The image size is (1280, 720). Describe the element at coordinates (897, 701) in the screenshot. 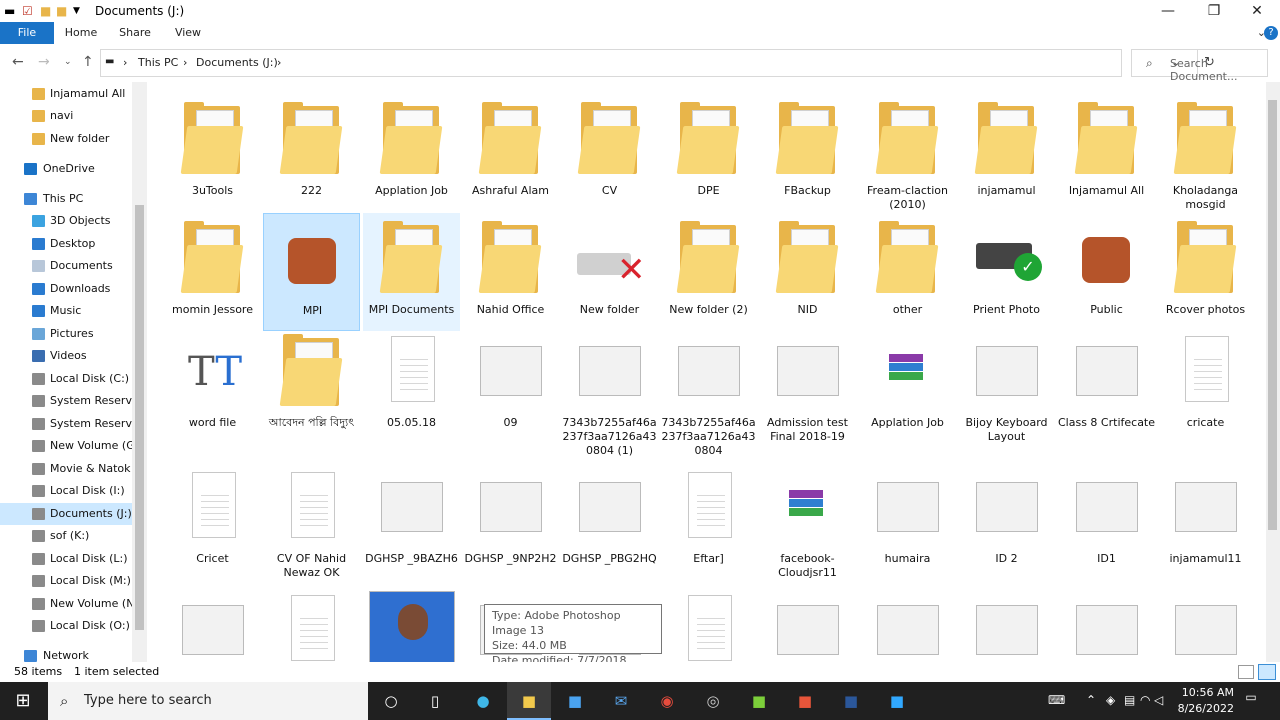

I see `photoshop-icon: ■` at that location.